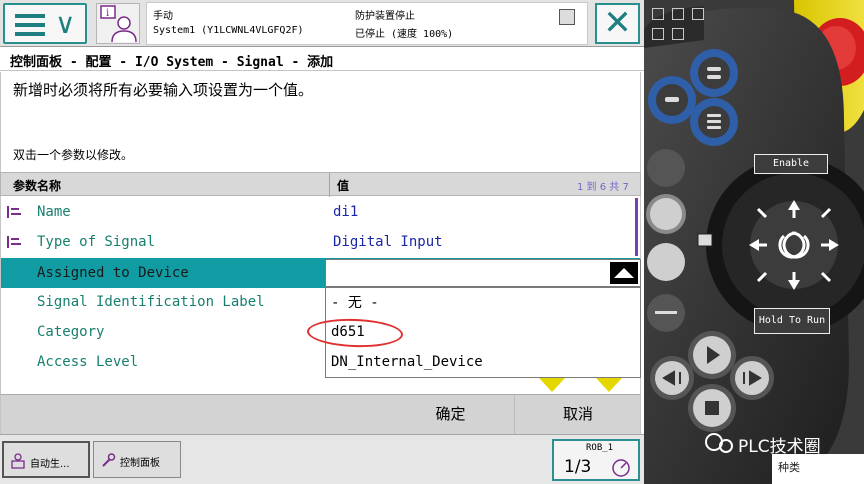  Describe the element at coordinates (107, 13) in the screenshot. I see `svg-text: i` at that location.